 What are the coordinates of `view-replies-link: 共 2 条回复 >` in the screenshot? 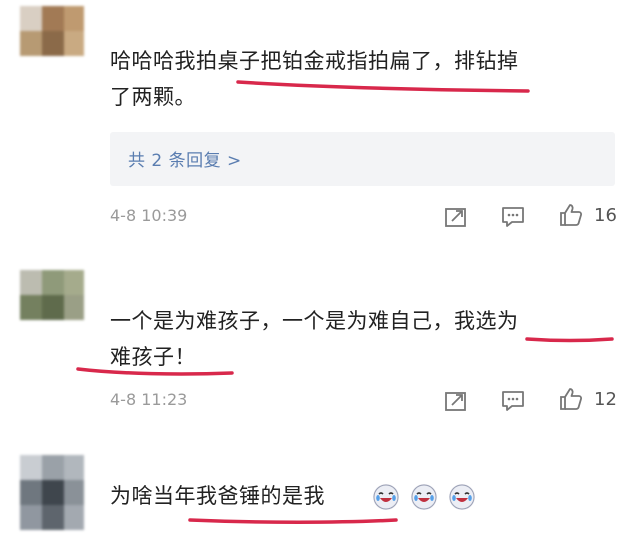 It's located at (185, 158).